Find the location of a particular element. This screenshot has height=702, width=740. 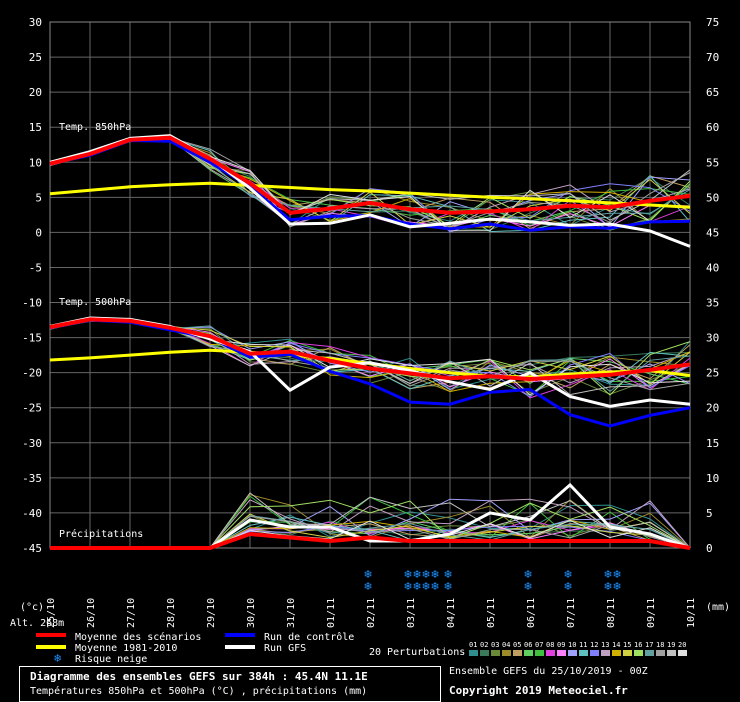

footer-run: Ensemble GEFS du 25/10/2019 - 00Z is located at coordinates (548, 671).